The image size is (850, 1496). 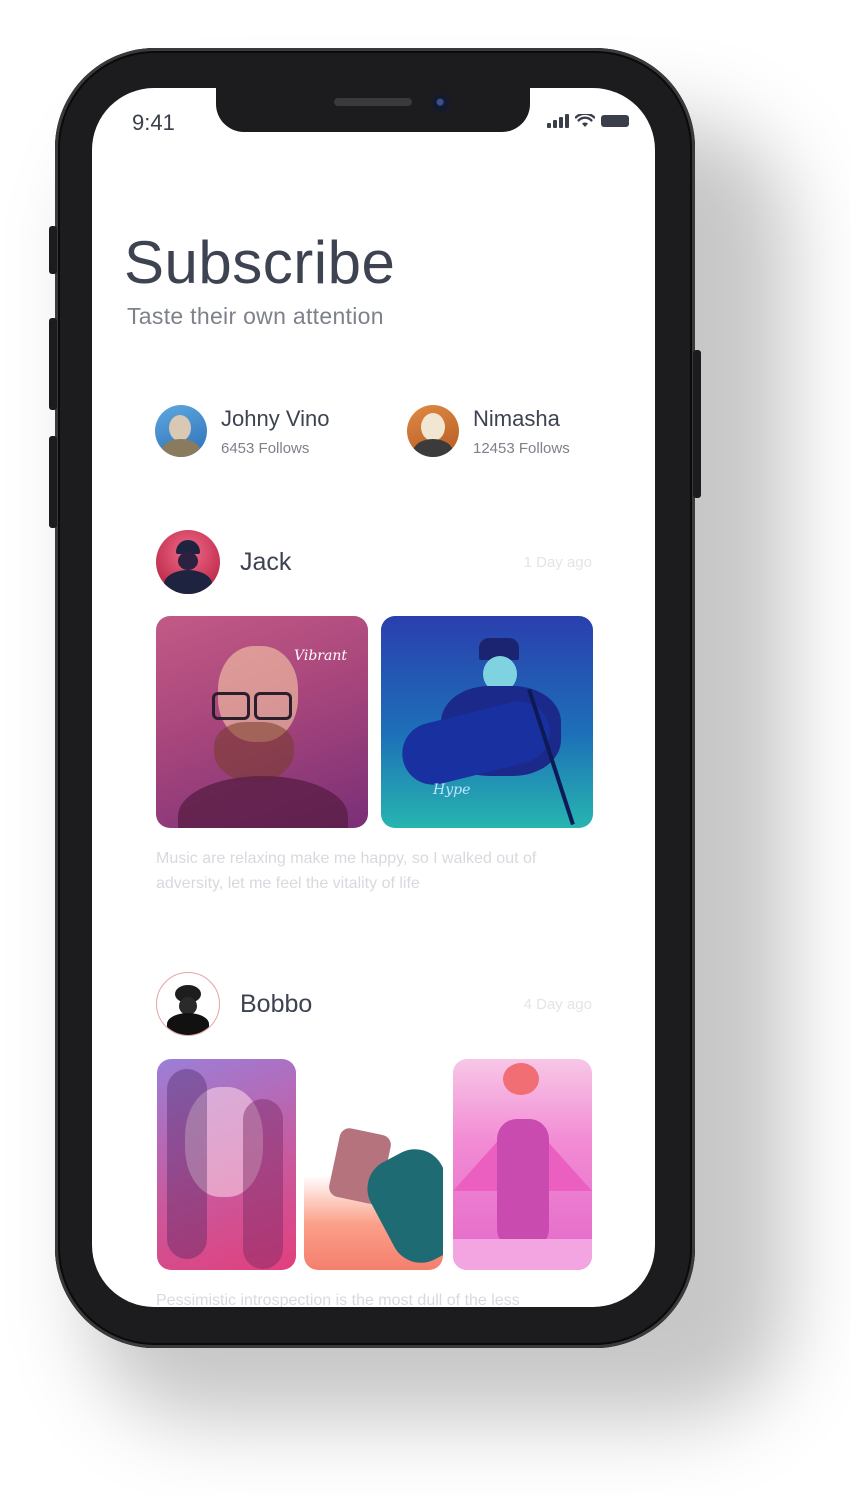 What do you see at coordinates (697, 424) in the screenshot?
I see `power-button` at bounding box center [697, 424].